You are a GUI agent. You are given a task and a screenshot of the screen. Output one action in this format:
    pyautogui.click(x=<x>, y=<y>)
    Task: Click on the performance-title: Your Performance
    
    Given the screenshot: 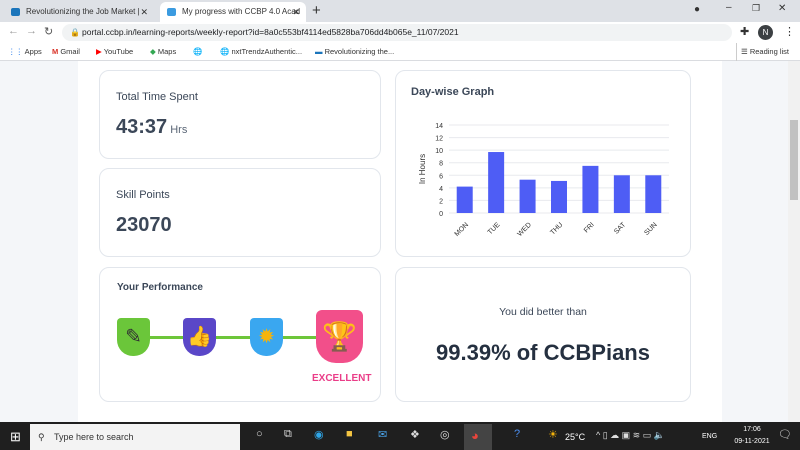 What is the action you would take?
    pyautogui.click(x=160, y=287)
    